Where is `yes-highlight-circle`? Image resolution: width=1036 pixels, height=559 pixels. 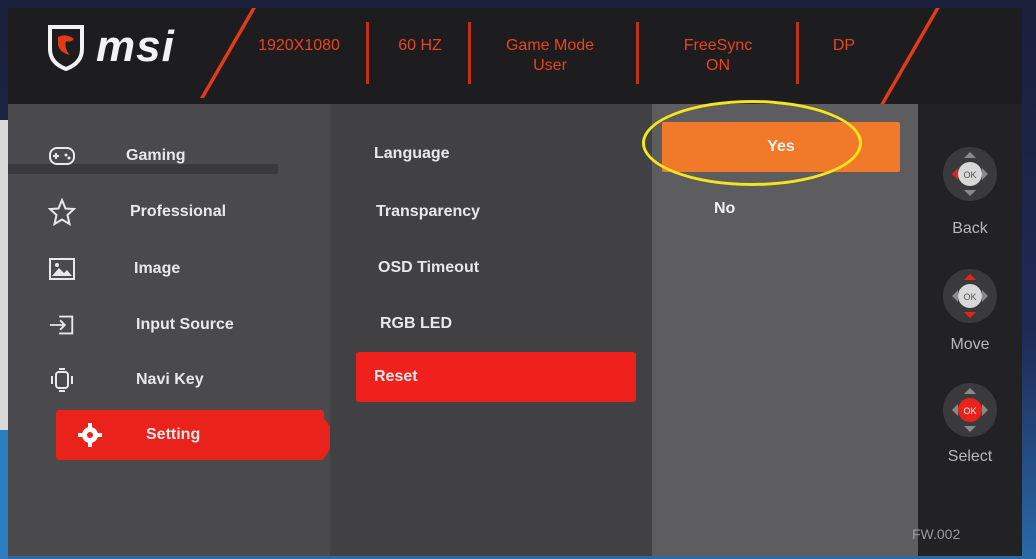
yes-highlight-circle is located at coordinates (752, 143).